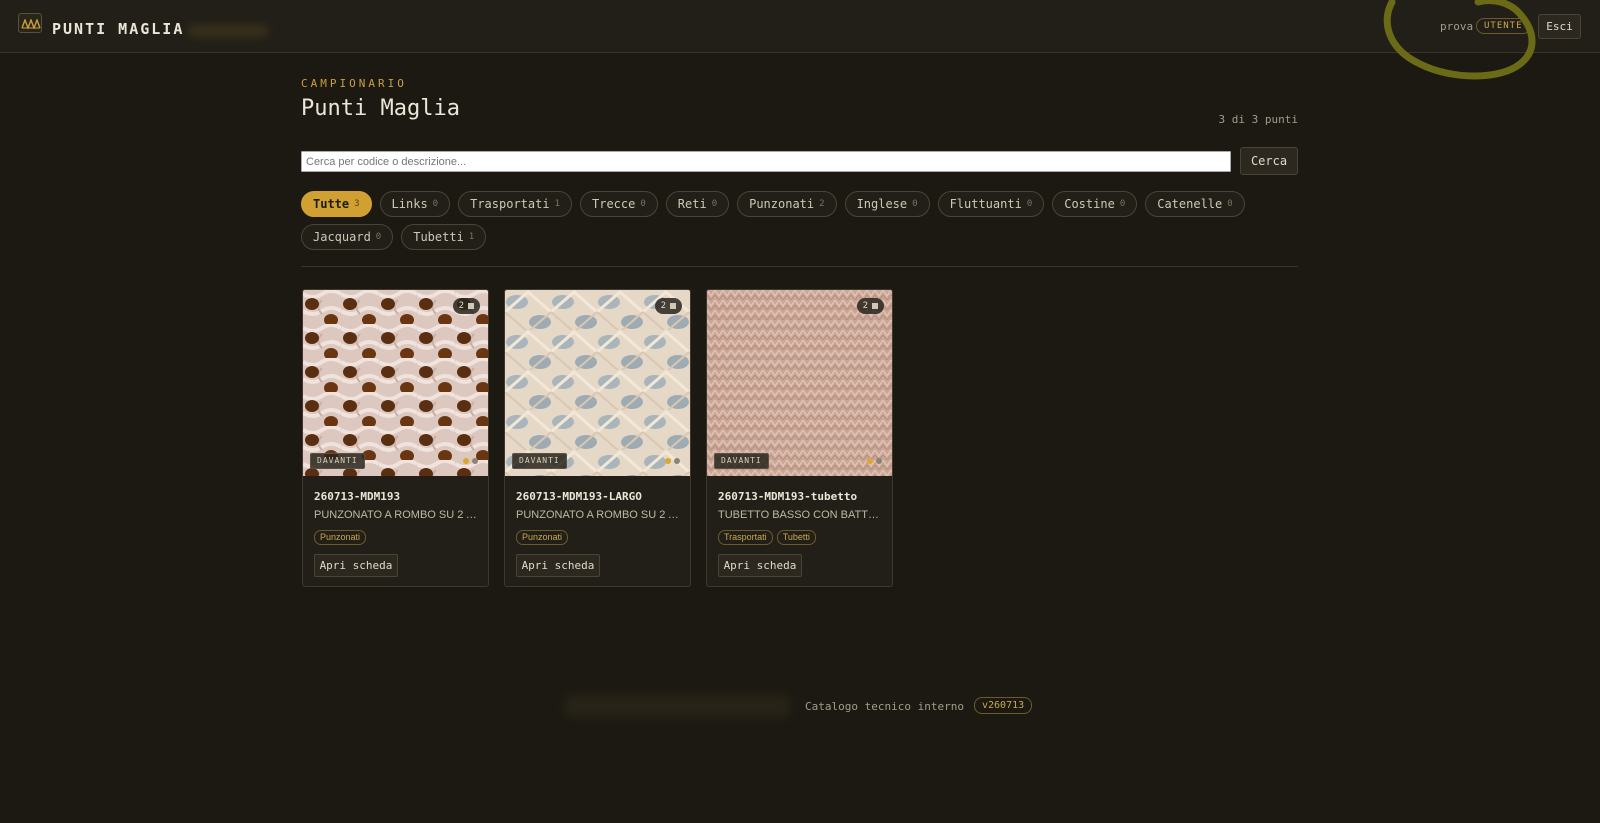 The image size is (1600, 823). What do you see at coordinates (800, 515) in the screenshot?
I see `stitch-description: TUBETTO BASSO CON BATTUTA RASATA` at bounding box center [800, 515].